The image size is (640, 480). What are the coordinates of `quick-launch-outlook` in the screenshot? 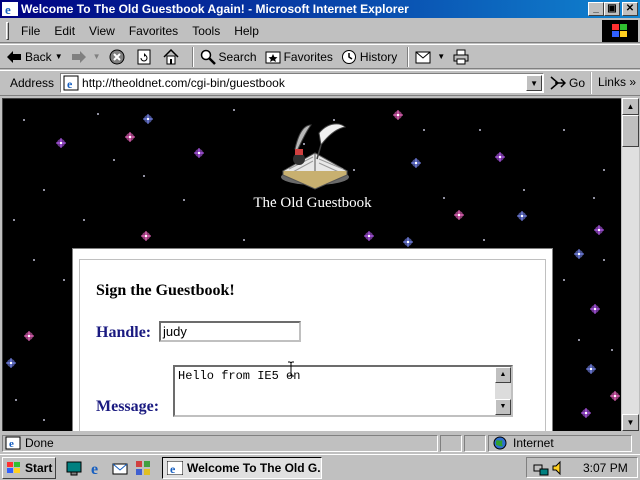 It's located at (120, 468).